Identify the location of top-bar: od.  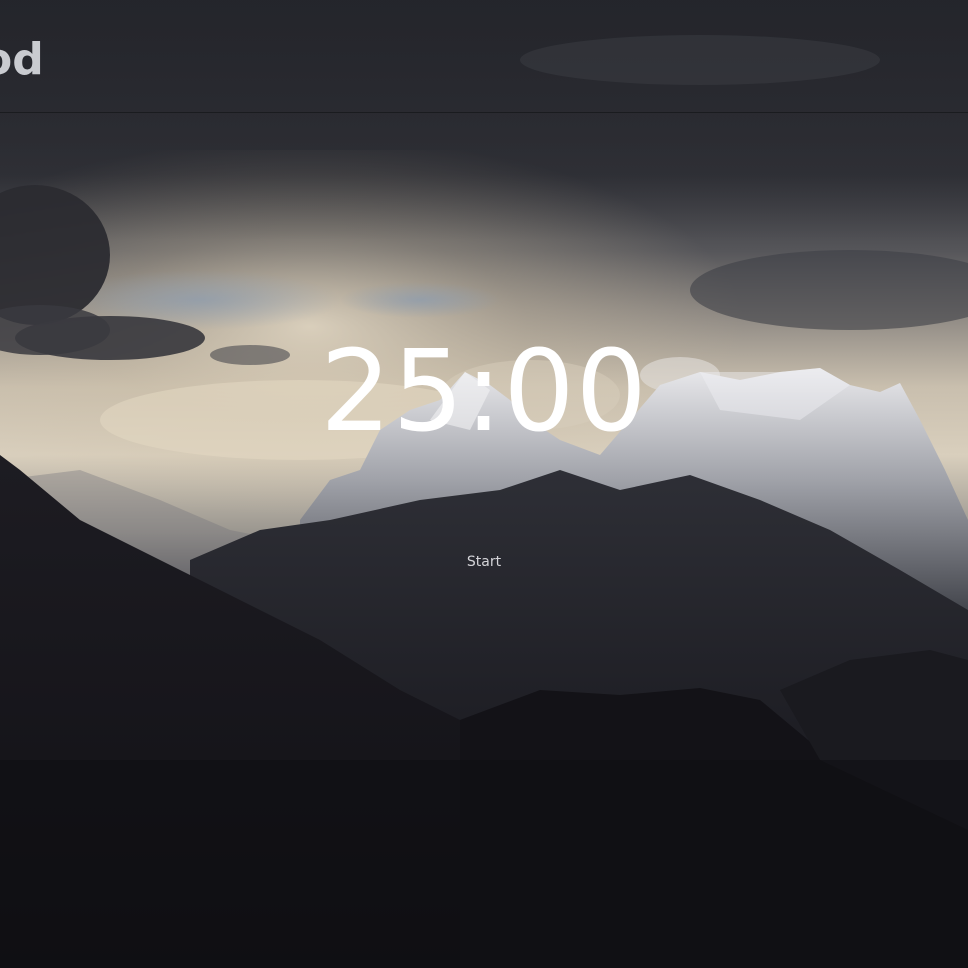
(484, 56).